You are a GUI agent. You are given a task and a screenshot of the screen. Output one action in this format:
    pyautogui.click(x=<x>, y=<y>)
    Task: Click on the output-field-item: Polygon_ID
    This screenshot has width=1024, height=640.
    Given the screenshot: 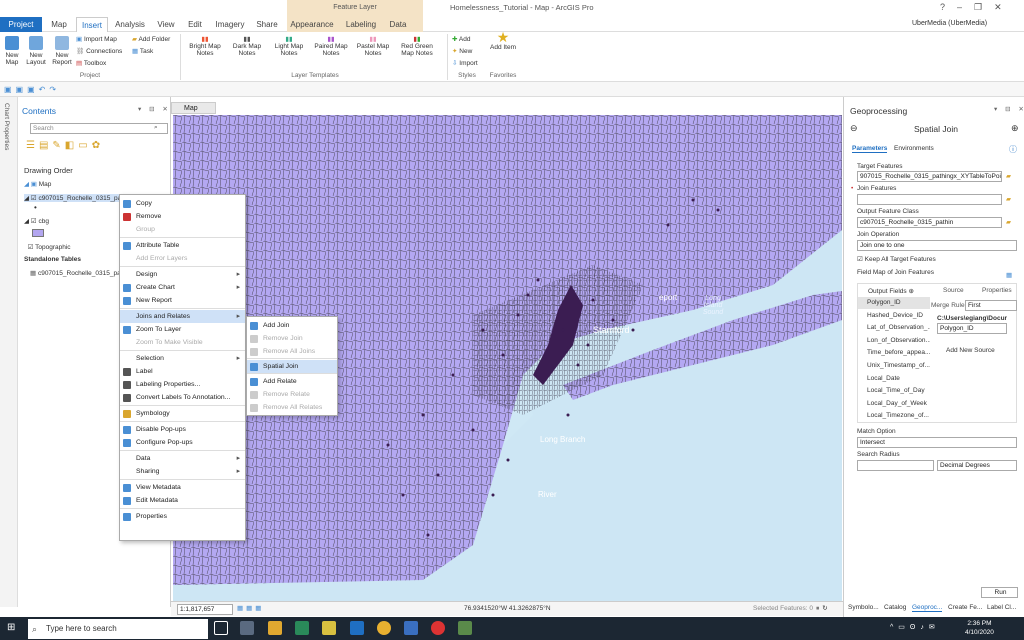 What is the action you would take?
    pyautogui.click(x=894, y=303)
    